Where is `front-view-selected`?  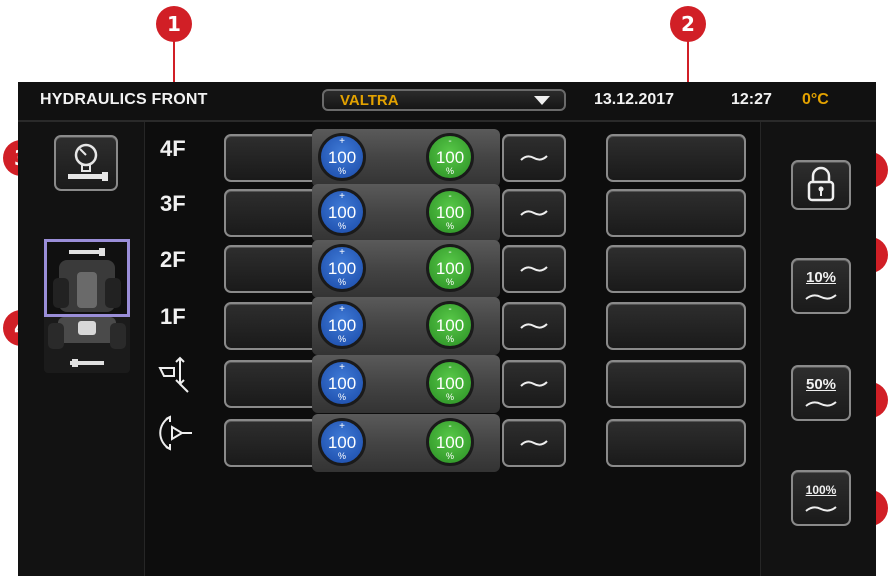
front-view-selected is located at coordinates (87, 278).